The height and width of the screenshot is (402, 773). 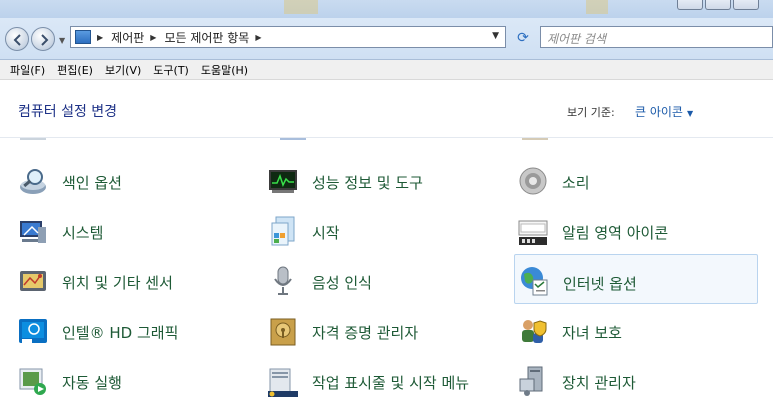 I want to click on indexing-magnifier-icon, so click(x=33, y=181).